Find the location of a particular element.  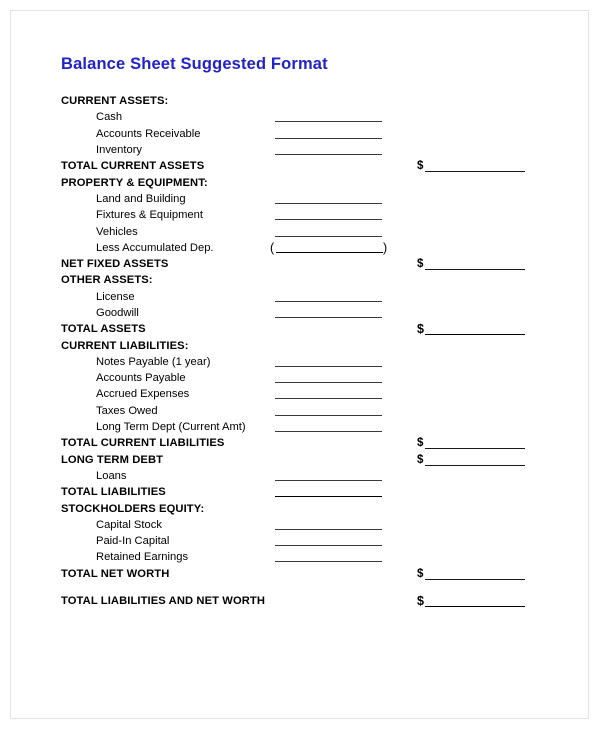

balance-sheet-row: Taxes Owed is located at coordinates (300, 411).